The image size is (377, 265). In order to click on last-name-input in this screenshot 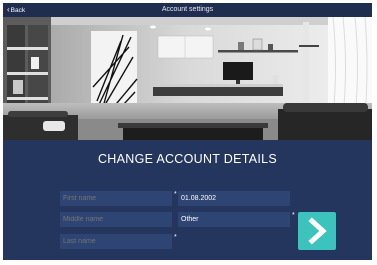, I will do `click(116, 241)`.